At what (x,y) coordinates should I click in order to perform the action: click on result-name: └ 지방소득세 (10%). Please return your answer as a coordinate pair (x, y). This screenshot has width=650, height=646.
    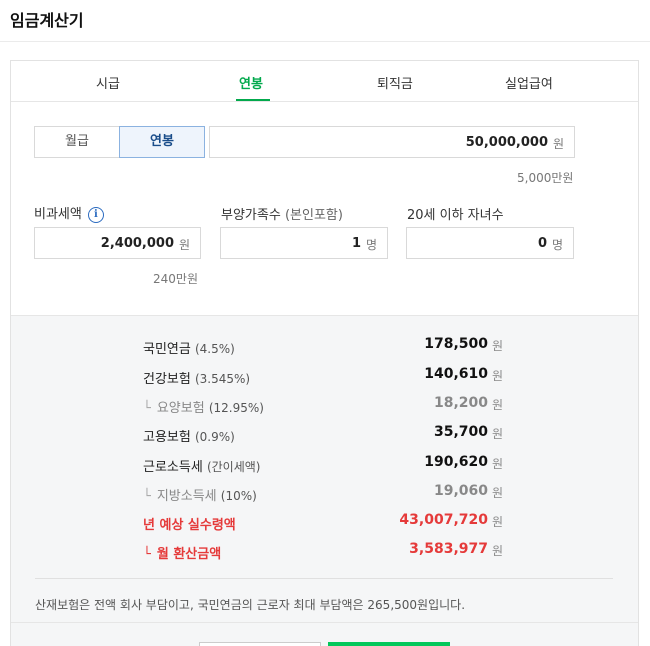
    Looking at the image, I should click on (200, 494).